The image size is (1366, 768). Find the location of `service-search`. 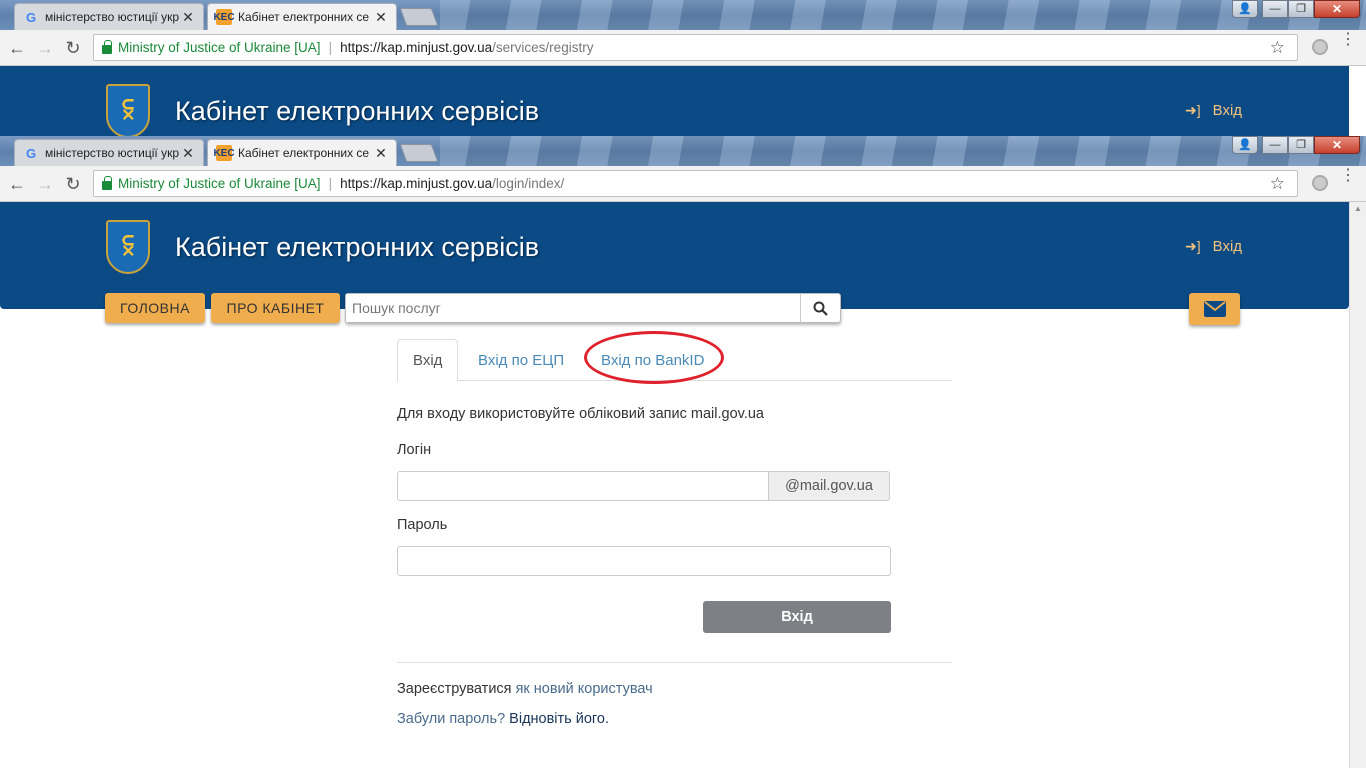

service-search is located at coordinates (593, 308).